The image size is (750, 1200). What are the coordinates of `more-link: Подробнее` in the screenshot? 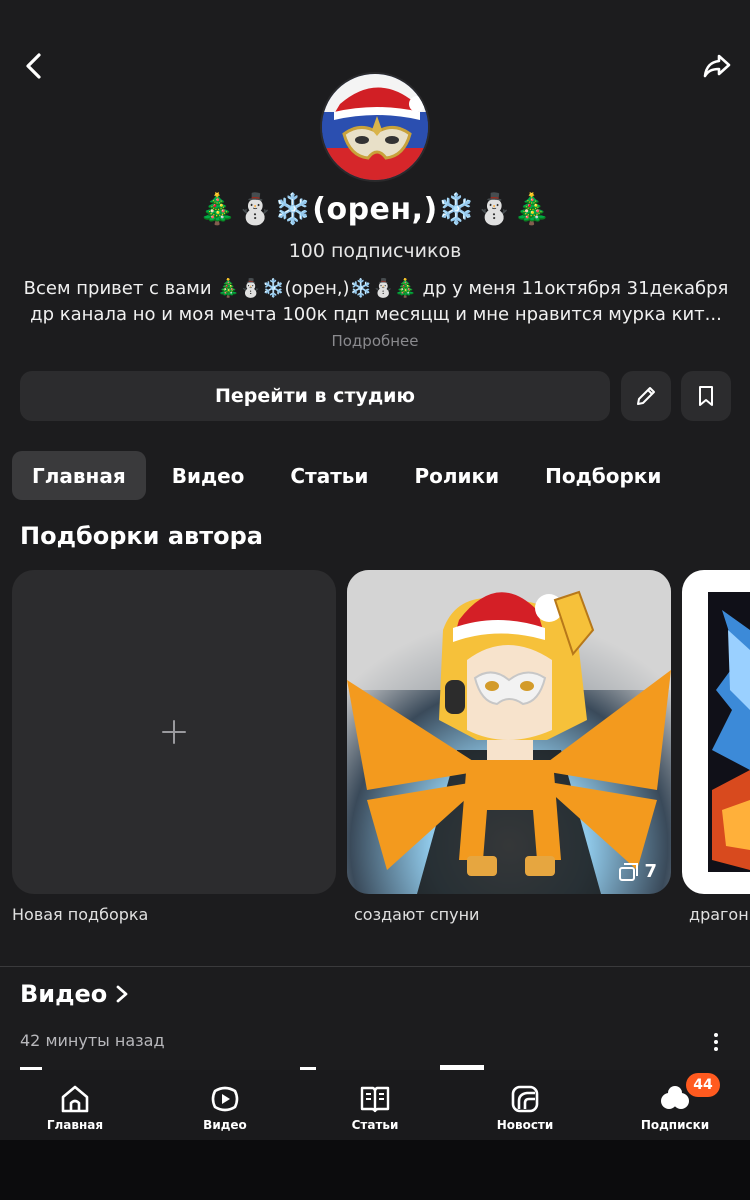 It's located at (375, 341).